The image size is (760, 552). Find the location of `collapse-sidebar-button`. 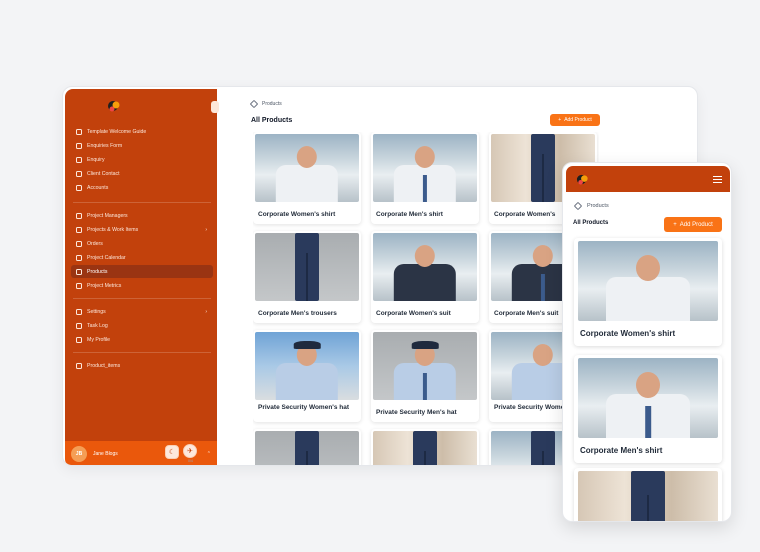

collapse-sidebar-button is located at coordinates (215, 107).